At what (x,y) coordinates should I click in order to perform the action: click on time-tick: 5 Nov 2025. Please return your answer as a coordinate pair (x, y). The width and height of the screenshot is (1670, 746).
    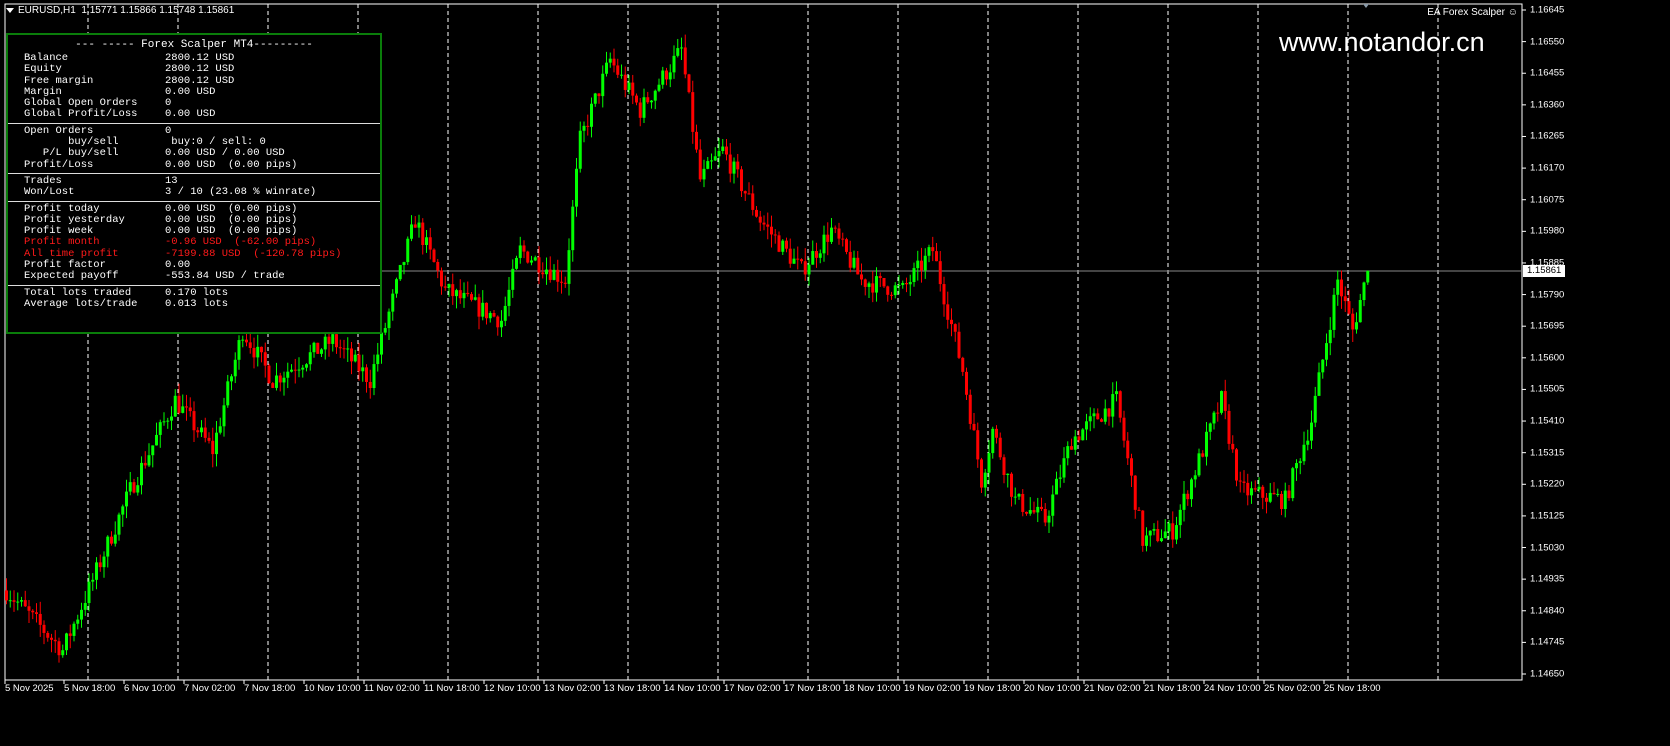
    Looking at the image, I should click on (29, 688).